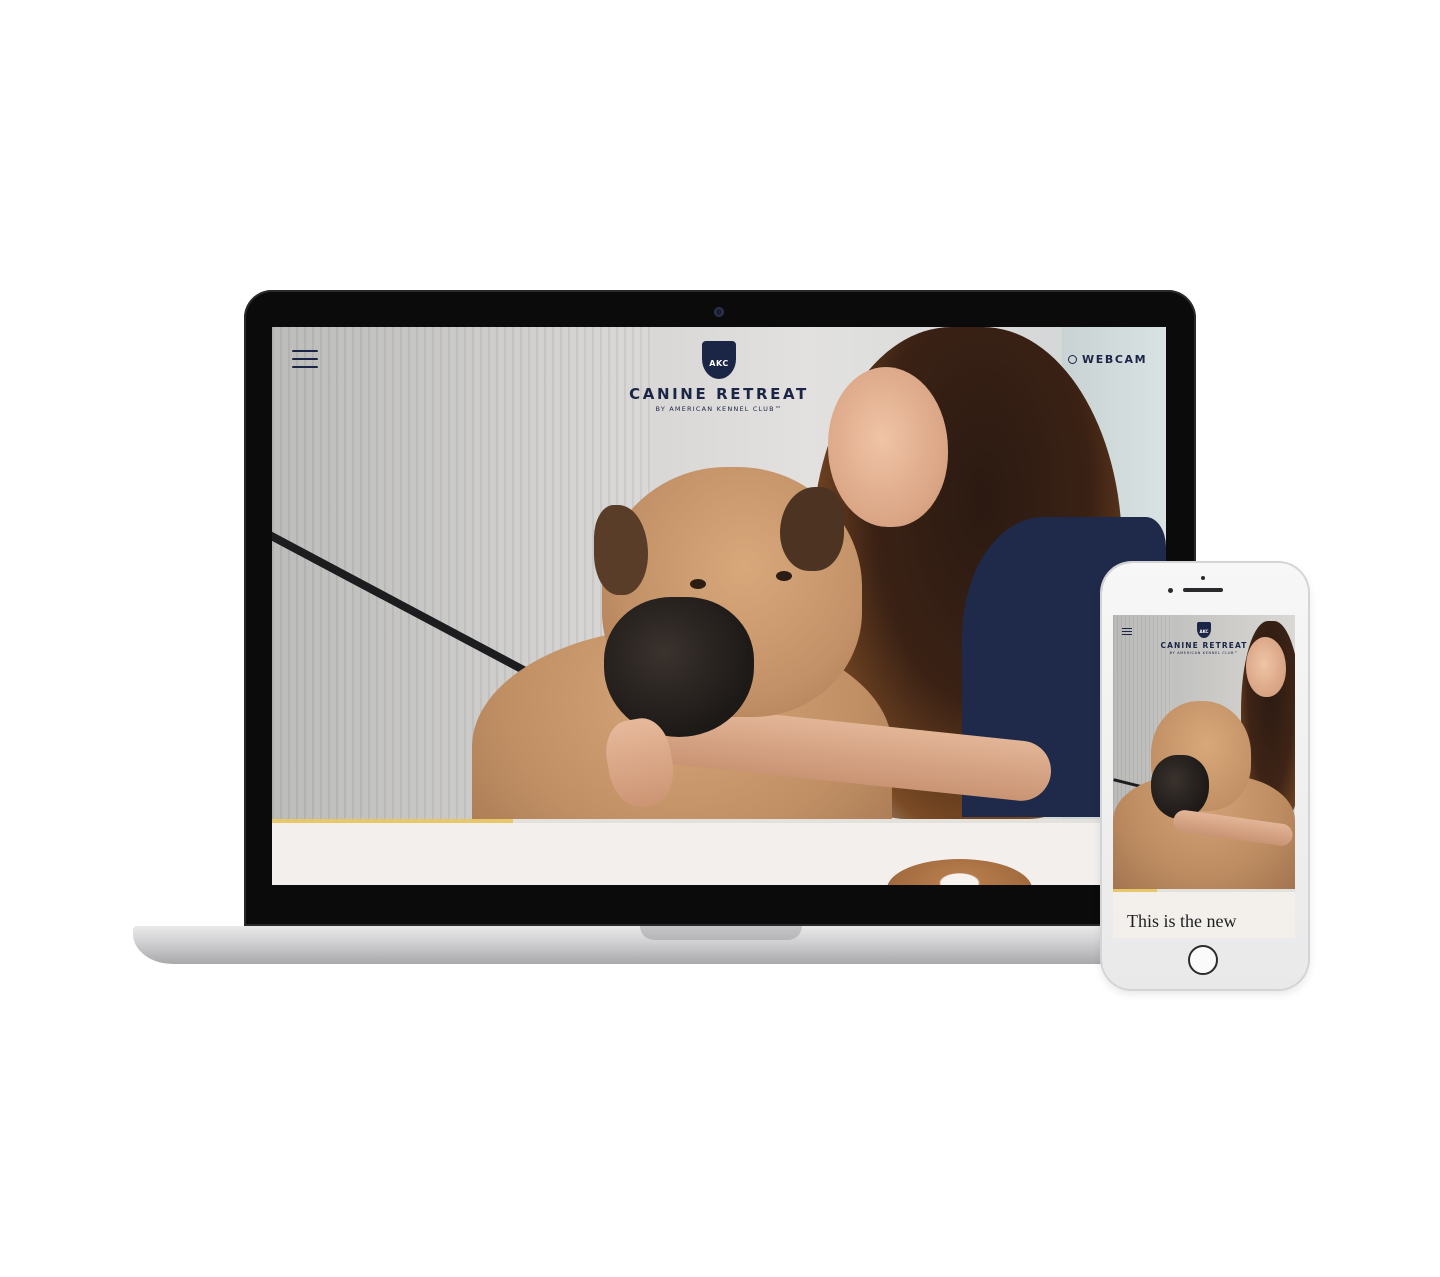 This screenshot has width=1440, height=1277. What do you see at coordinates (1182, 921) in the screenshot?
I see `mobile-headline: This is the new` at bounding box center [1182, 921].